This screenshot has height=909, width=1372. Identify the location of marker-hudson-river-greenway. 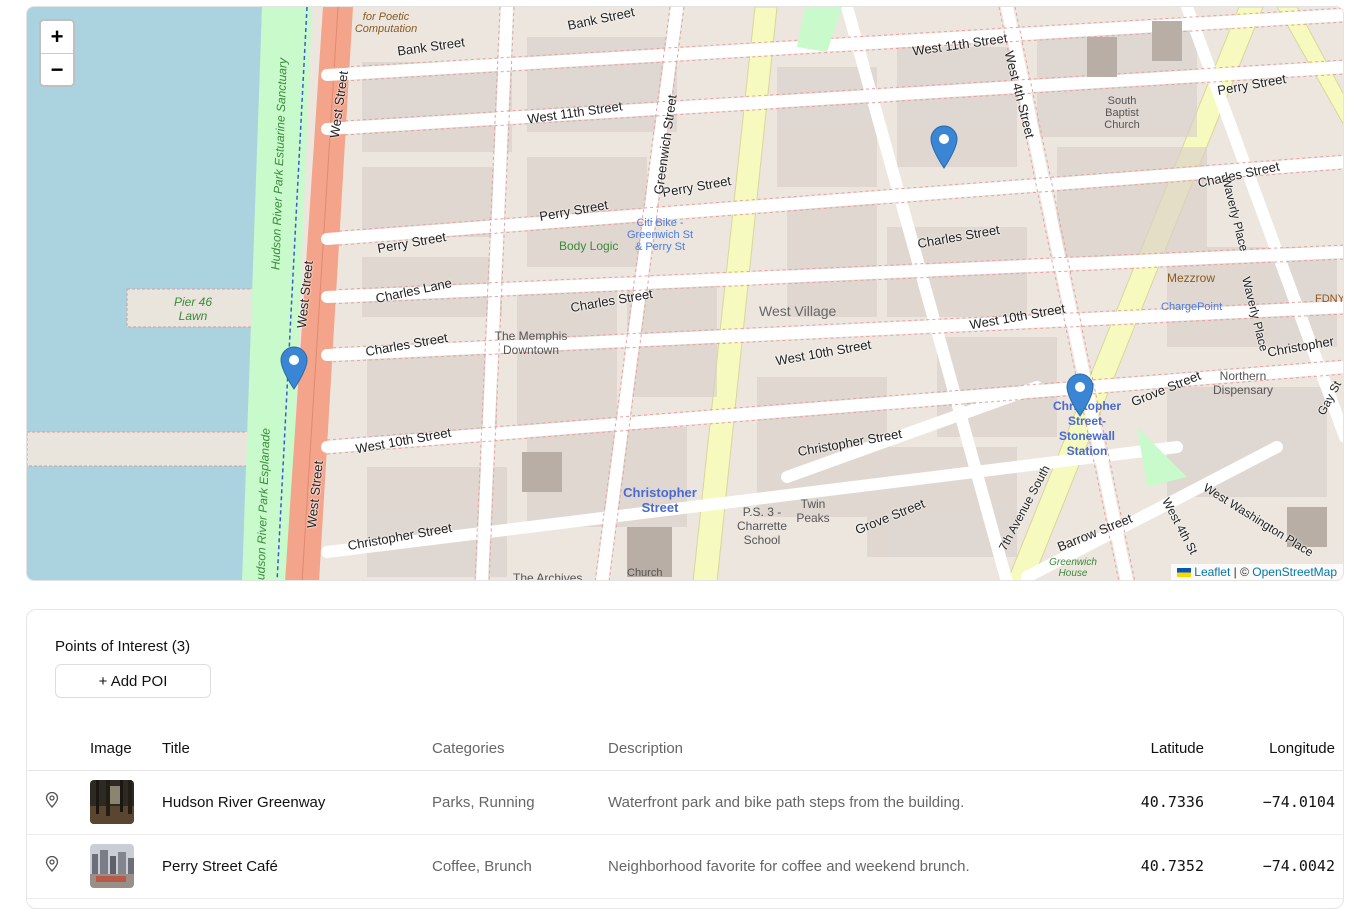
(294, 368).